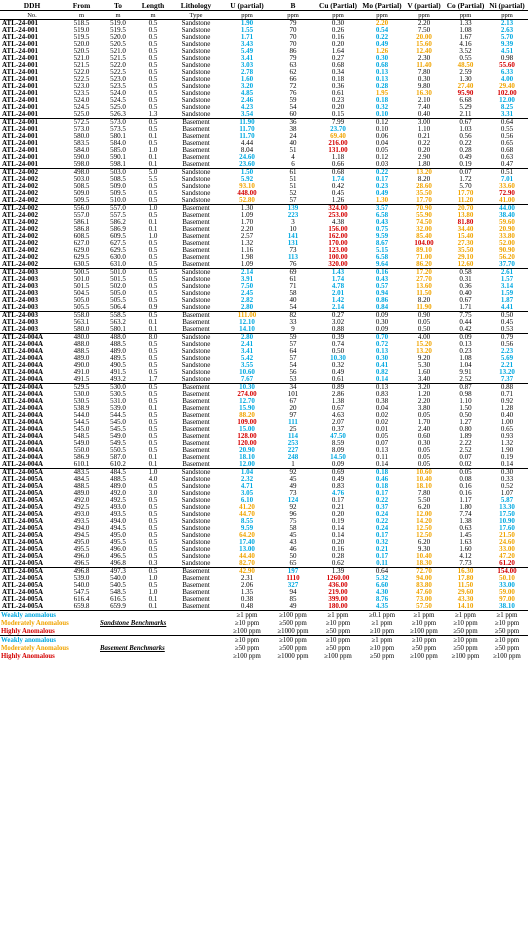  I want to click on cell-u: 4.44, so click(247, 143).